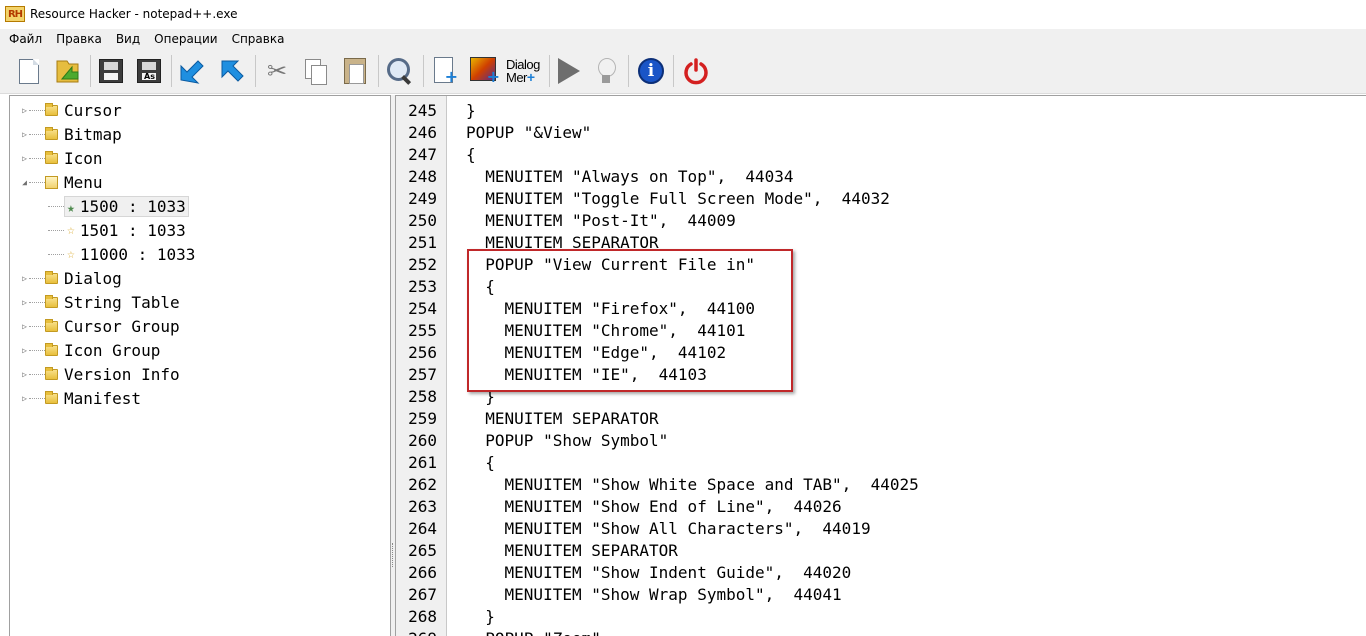  What do you see at coordinates (881, 419) in the screenshot?
I see `code-line: 259 MENUITEM SEPARATOR` at bounding box center [881, 419].